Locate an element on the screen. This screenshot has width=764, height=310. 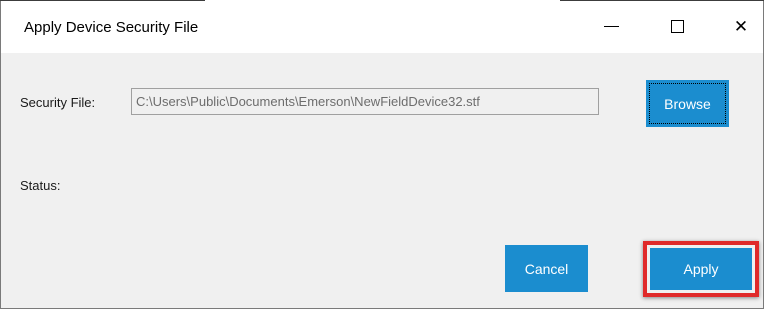
minimize-button is located at coordinates (611, 26).